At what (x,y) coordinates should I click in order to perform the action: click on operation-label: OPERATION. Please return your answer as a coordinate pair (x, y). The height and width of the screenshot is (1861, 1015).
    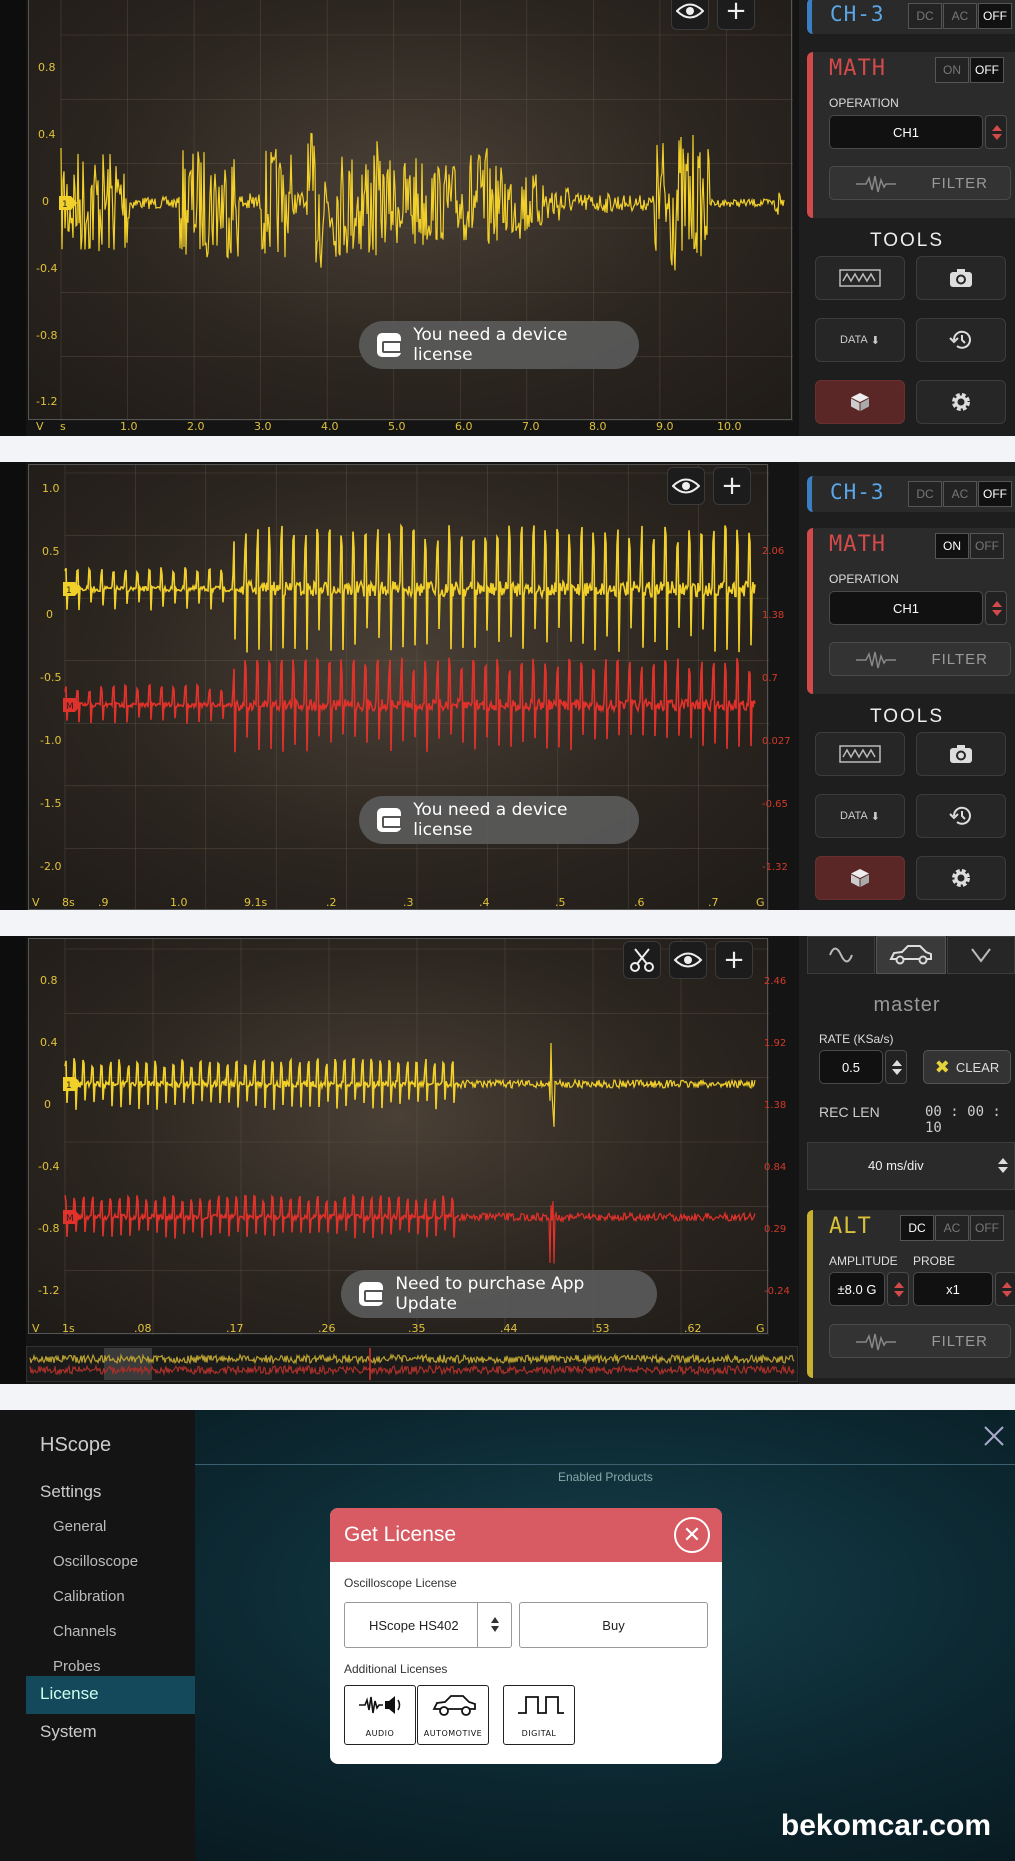
    Looking at the image, I should click on (864, 103).